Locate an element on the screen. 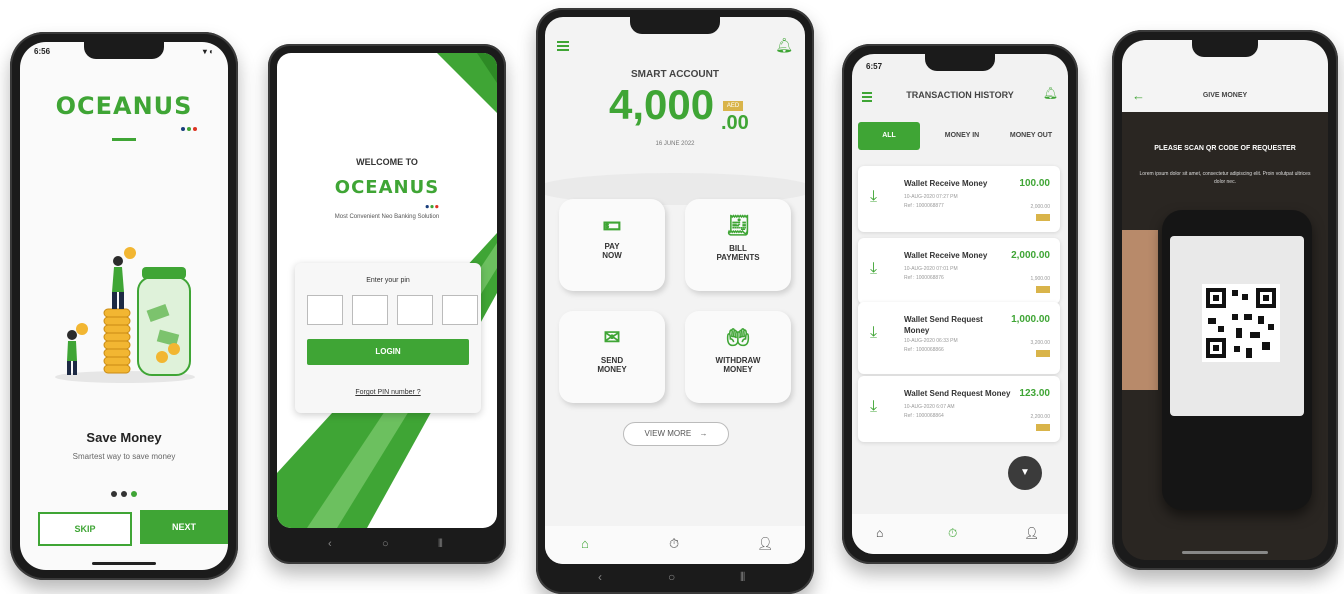  transaction-balance: 1,900.00 is located at coordinates (1040, 279).